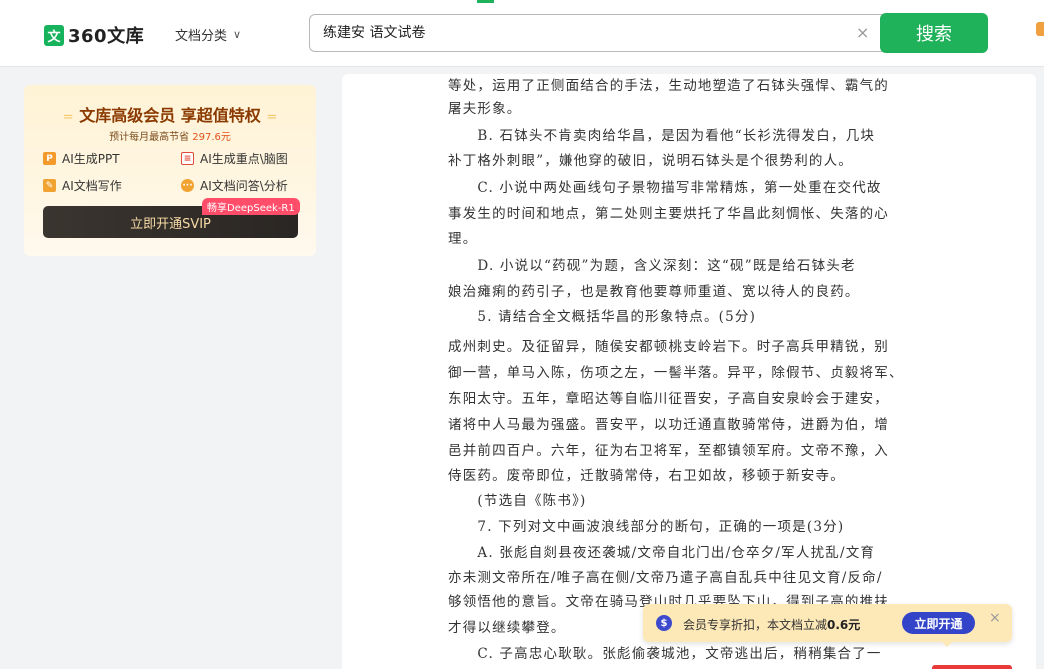 This screenshot has height=669, width=1044. What do you see at coordinates (463, 239) in the screenshot?
I see `doc-line: 理。` at bounding box center [463, 239].